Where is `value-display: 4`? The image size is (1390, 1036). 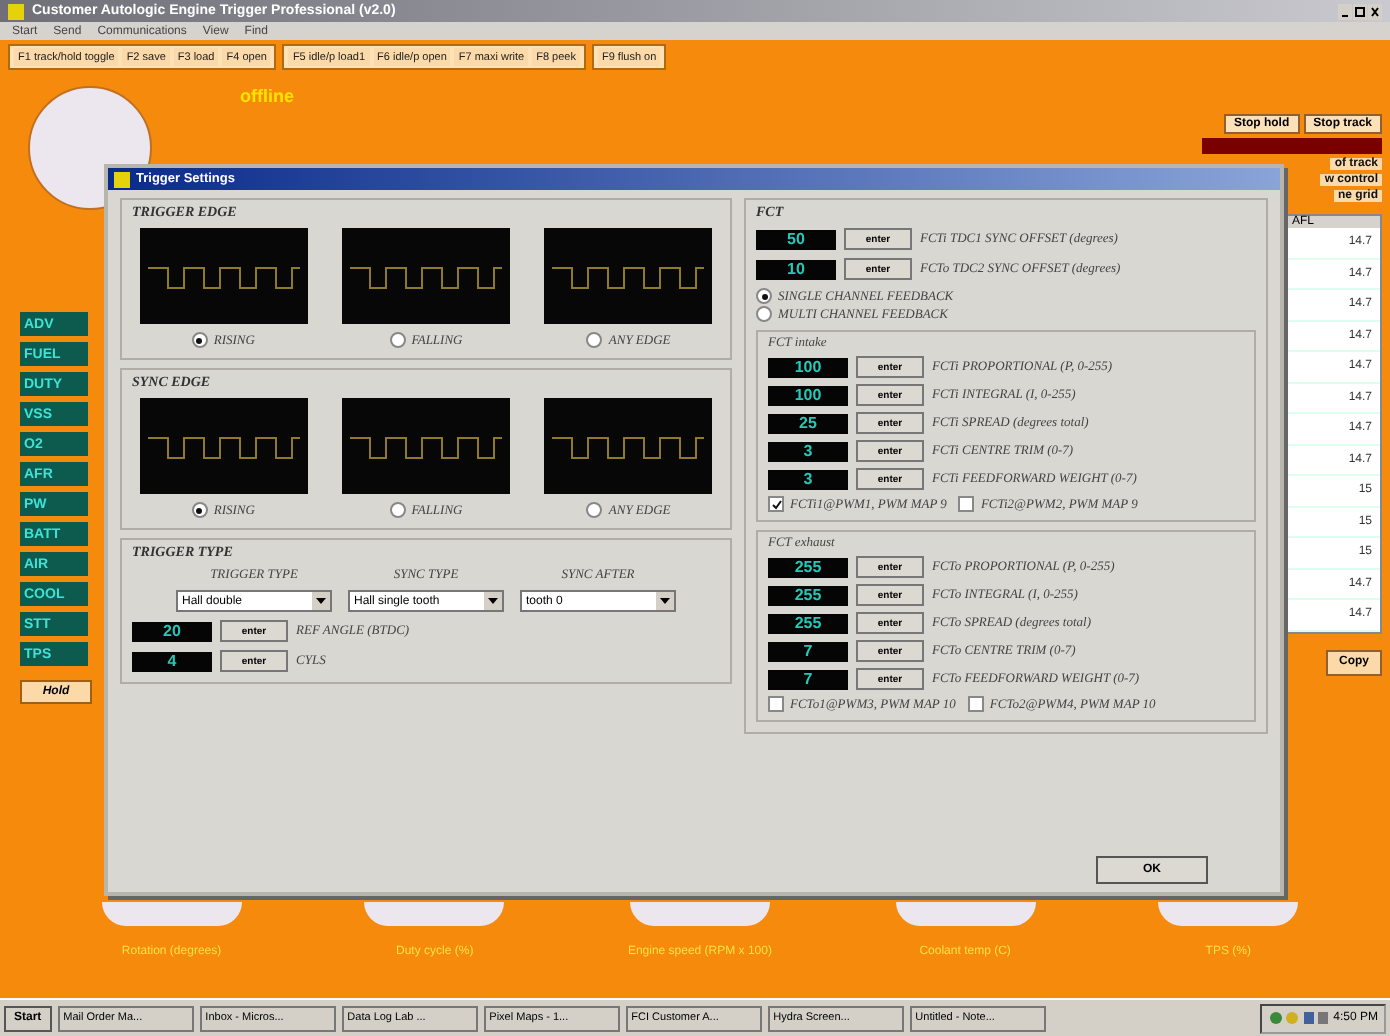 value-display: 4 is located at coordinates (172, 661).